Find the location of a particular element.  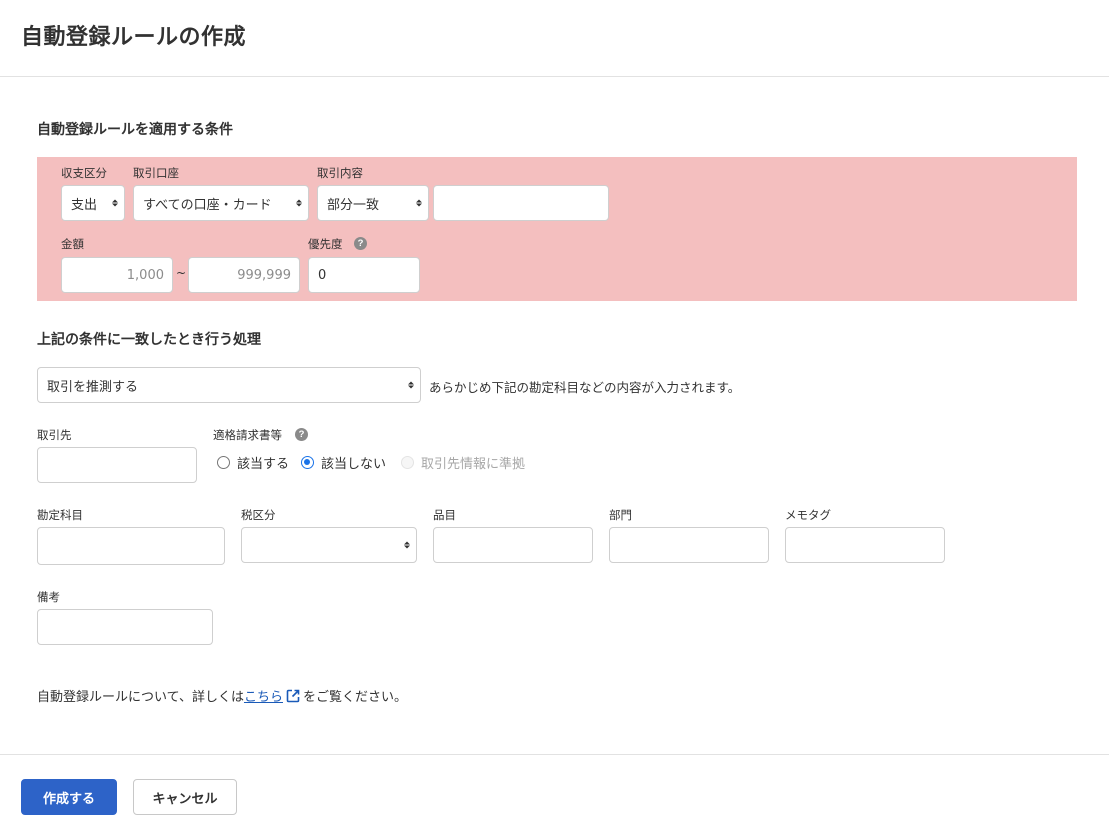

description-match-value: 部分一致 is located at coordinates (353, 205).